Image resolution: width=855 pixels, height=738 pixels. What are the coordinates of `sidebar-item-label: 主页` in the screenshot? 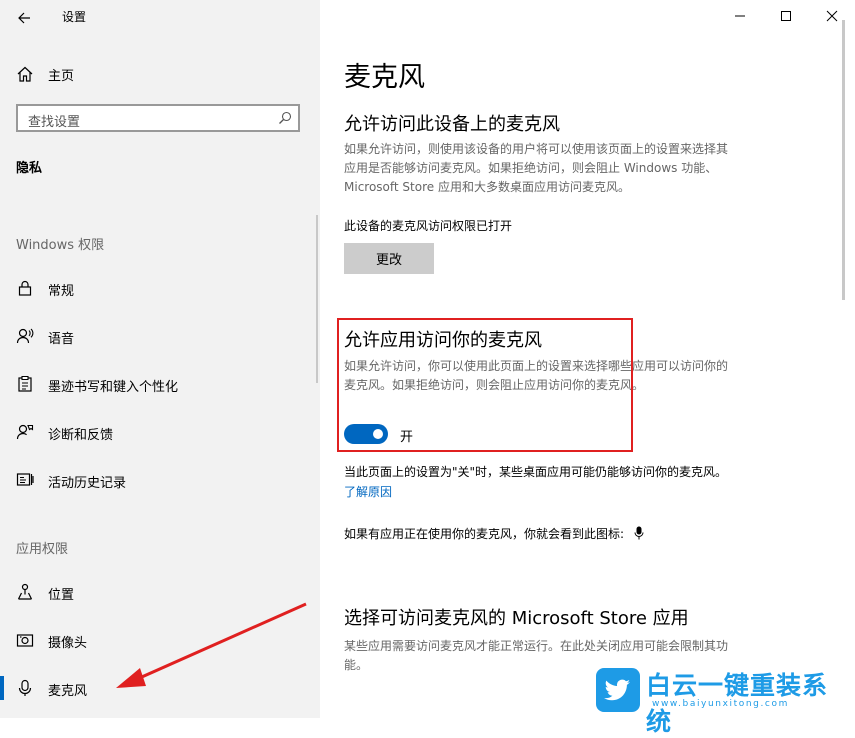 It's located at (61, 76).